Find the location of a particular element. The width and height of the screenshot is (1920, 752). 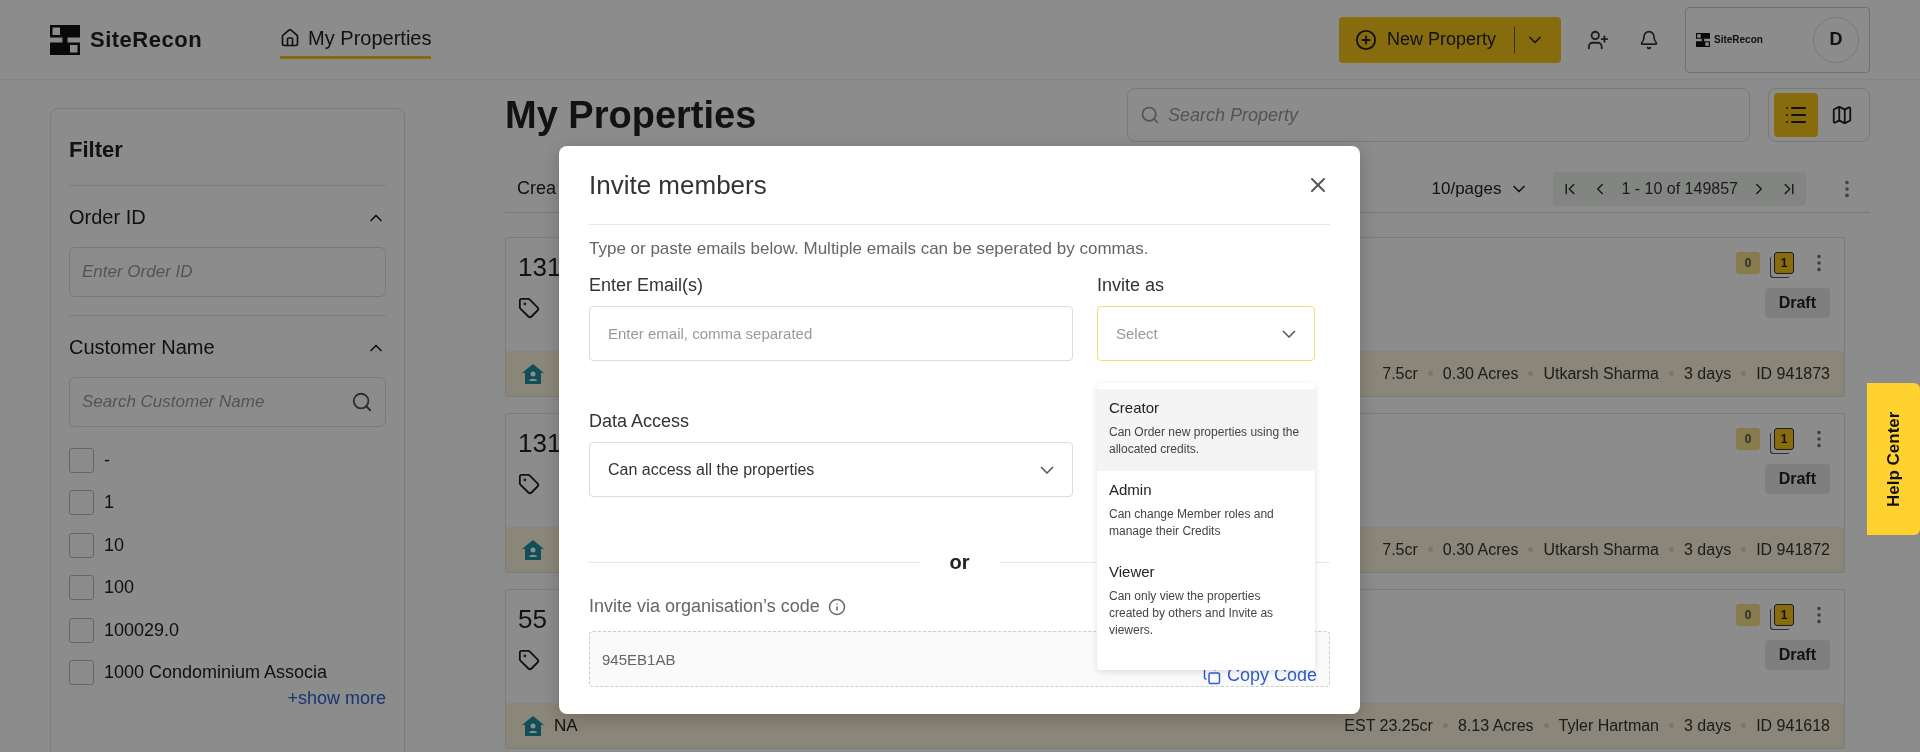

field-label: Invite as is located at coordinates (1131, 285).